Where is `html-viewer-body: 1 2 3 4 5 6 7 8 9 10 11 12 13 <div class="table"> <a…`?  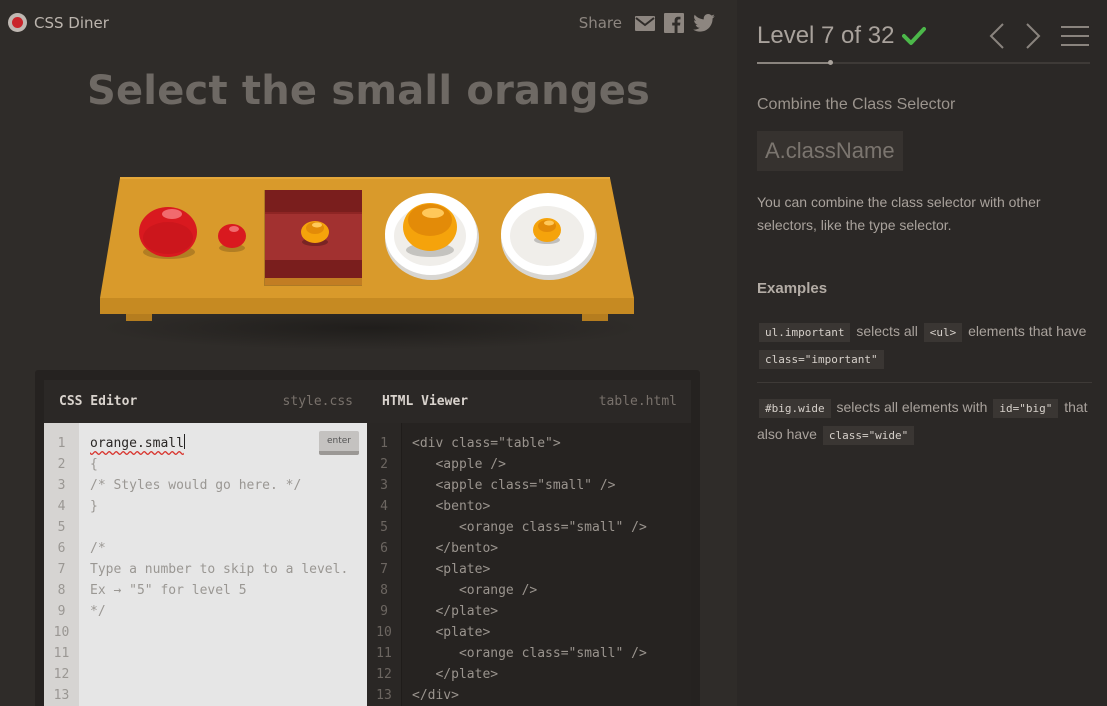 html-viewer-body: 1 2 3 4 5 6 7 8 9 10 11 12 13 <div class="table"> <a… is located at coordinates (529, 564).